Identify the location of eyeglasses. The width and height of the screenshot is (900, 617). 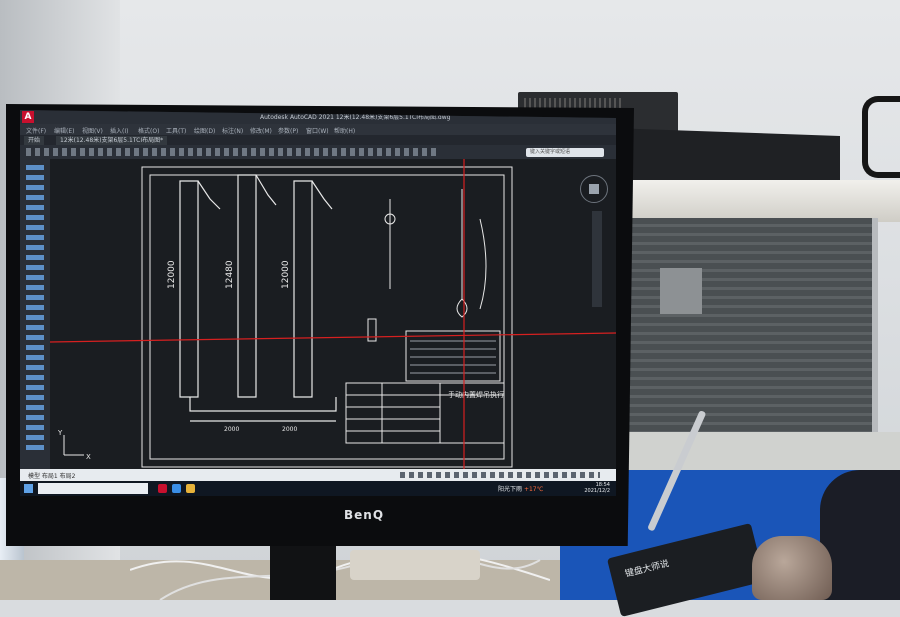
(881, 137).